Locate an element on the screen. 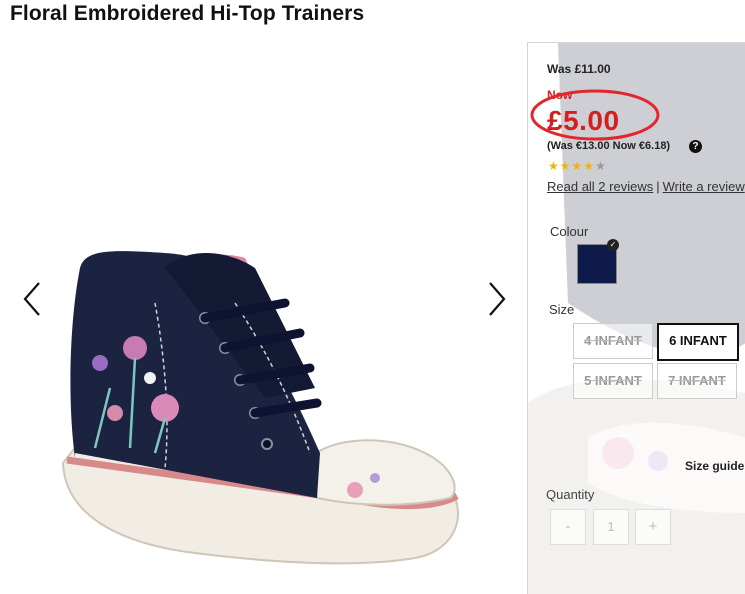 This screenshot has height=594, width=745. size-option-4-infant: 4 INFANT is located at coordinates (613, 341).